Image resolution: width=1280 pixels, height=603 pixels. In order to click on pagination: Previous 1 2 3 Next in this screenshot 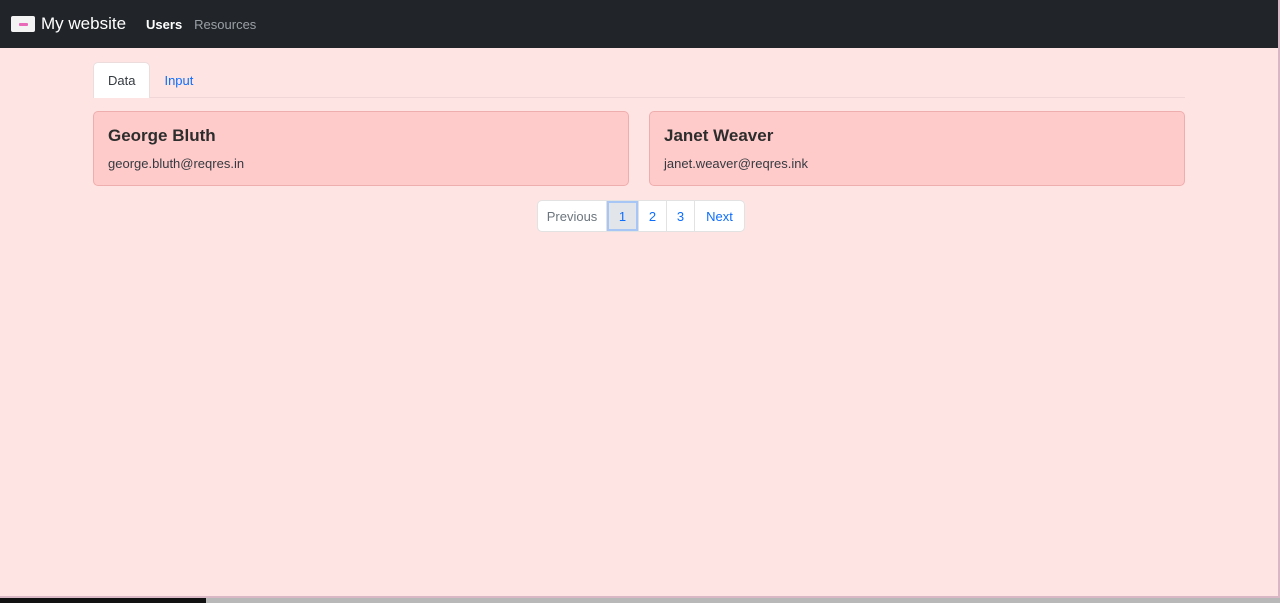, I will do `click(641, 216)`.